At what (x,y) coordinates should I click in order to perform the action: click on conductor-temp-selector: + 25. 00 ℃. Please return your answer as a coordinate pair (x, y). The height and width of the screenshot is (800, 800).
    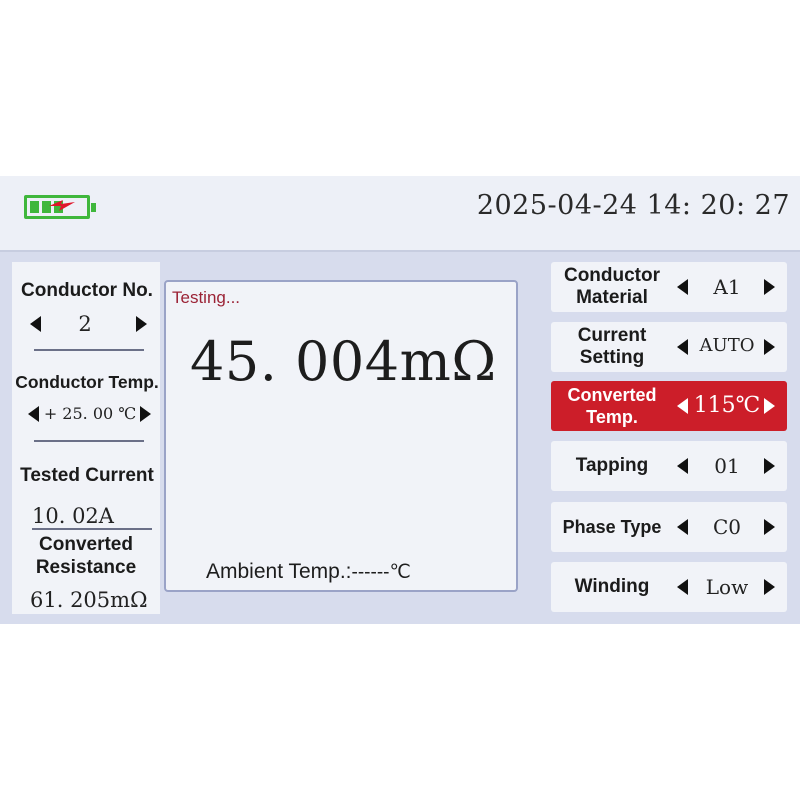
    Looking at the image, I should click on (90, 414).